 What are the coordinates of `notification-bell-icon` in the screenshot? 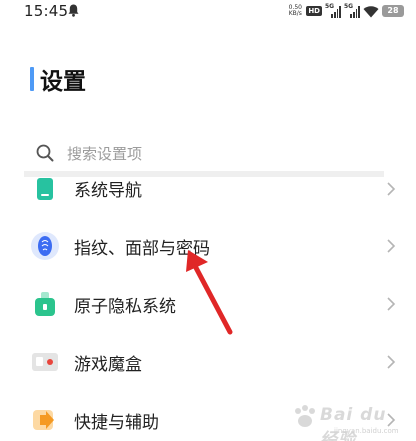 It's located at (73, 10).